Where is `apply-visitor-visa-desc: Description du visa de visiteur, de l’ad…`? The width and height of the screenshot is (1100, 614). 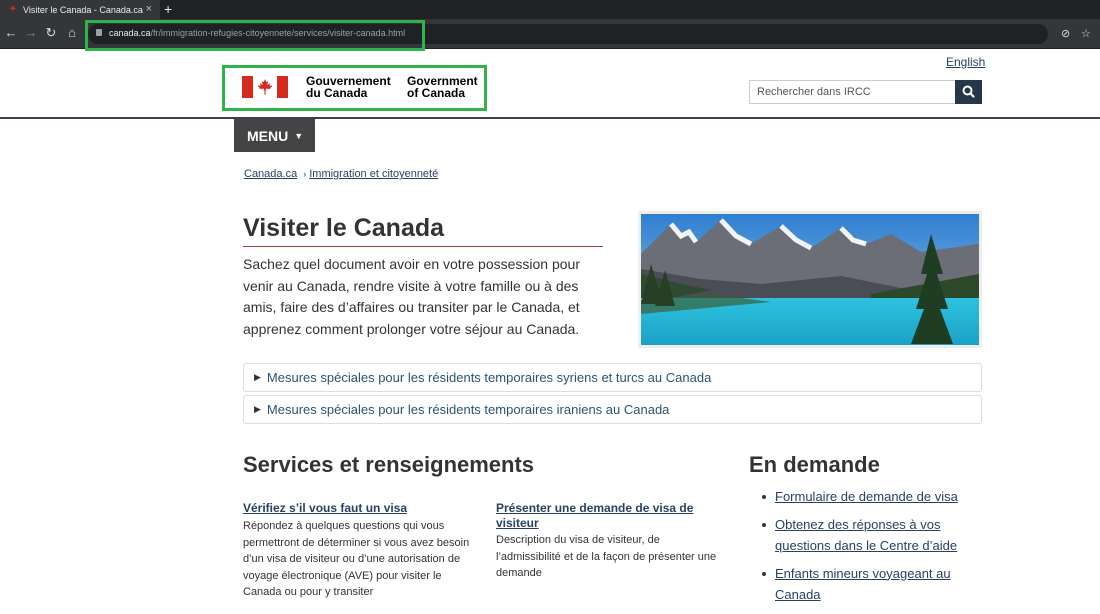 apply-visitor-visa-desc: Description du visa de visiteur, de l’ad… is located at coordinates (606, 556).